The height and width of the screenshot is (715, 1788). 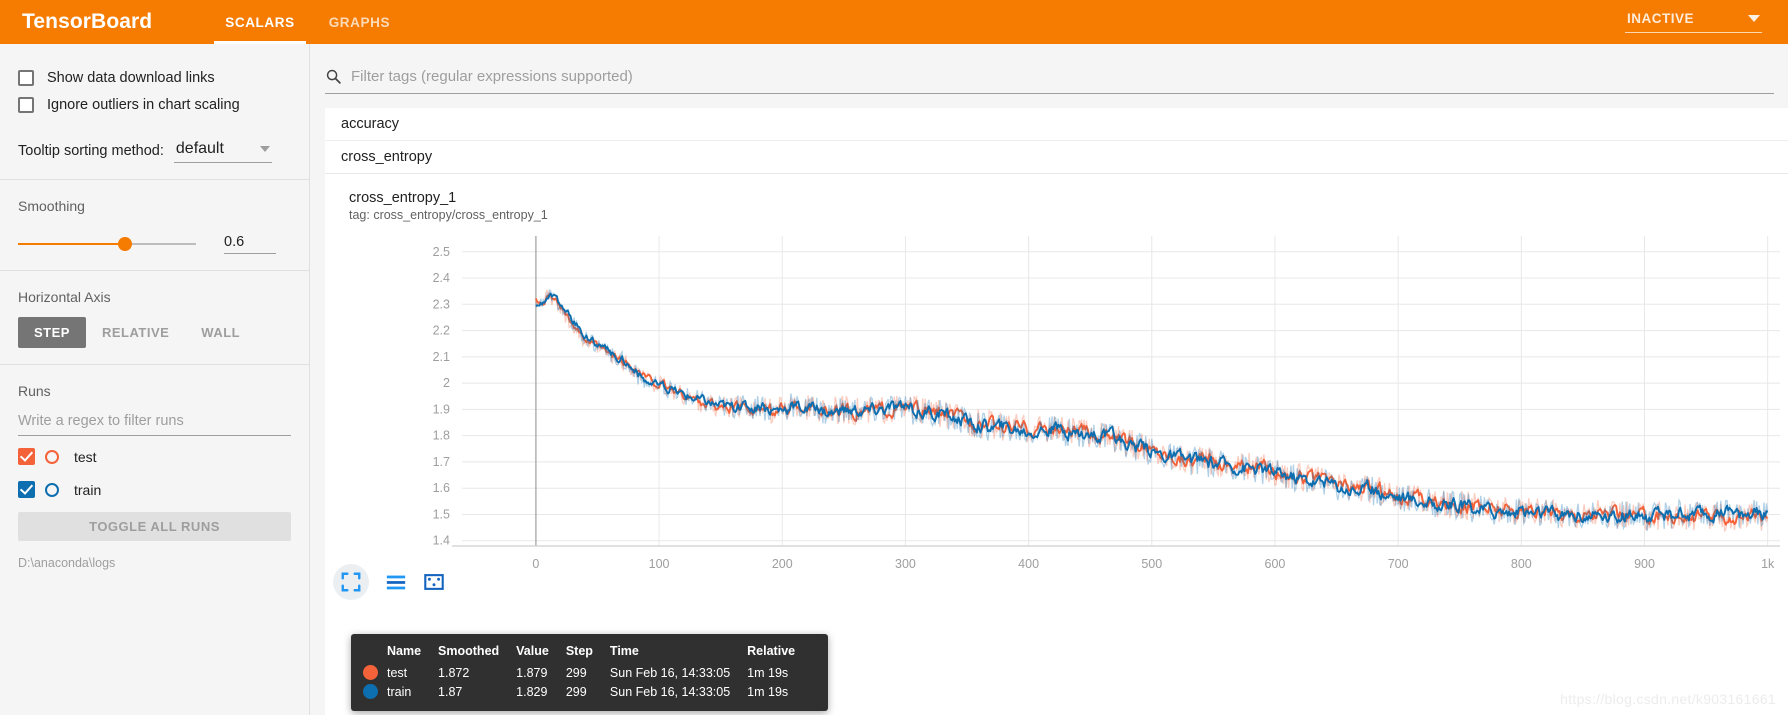 What do you see at coordinates (52, 489) in the screenshot?
I see `run-train-color-dot` at bounding box center [52, 489].